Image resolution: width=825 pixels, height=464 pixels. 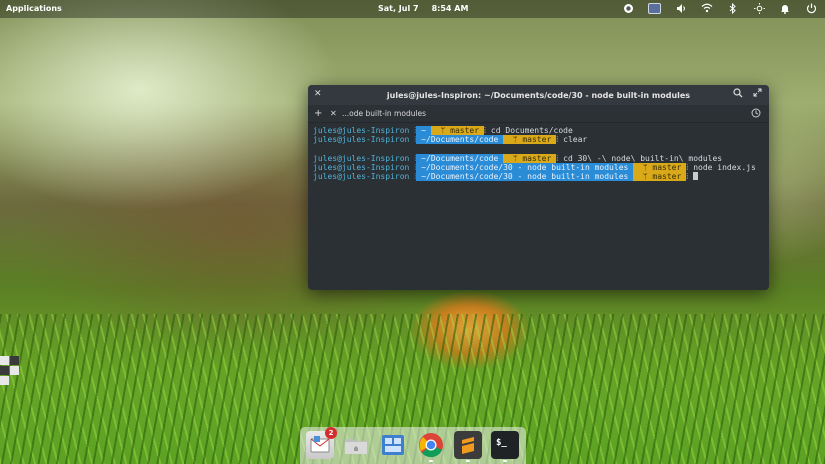 What do you see at coordinates (628, 8) in the screenshot?
I see `ubuntu-icon` at bounding box center [628, 8].